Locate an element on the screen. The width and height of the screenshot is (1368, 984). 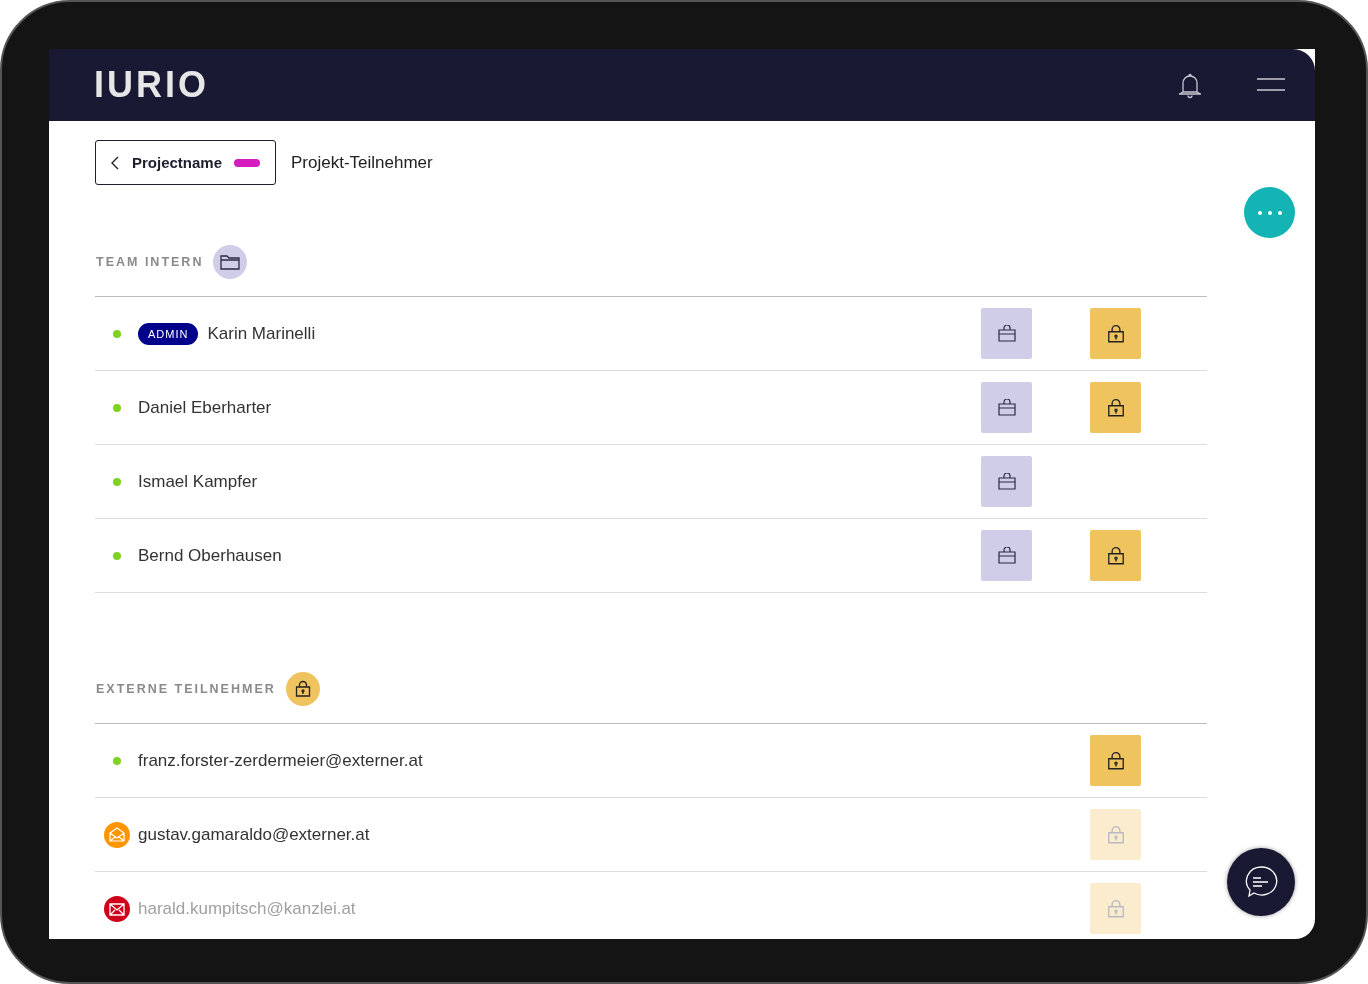
member-name: Karin Marinelli is located at coordinates (261, 333).